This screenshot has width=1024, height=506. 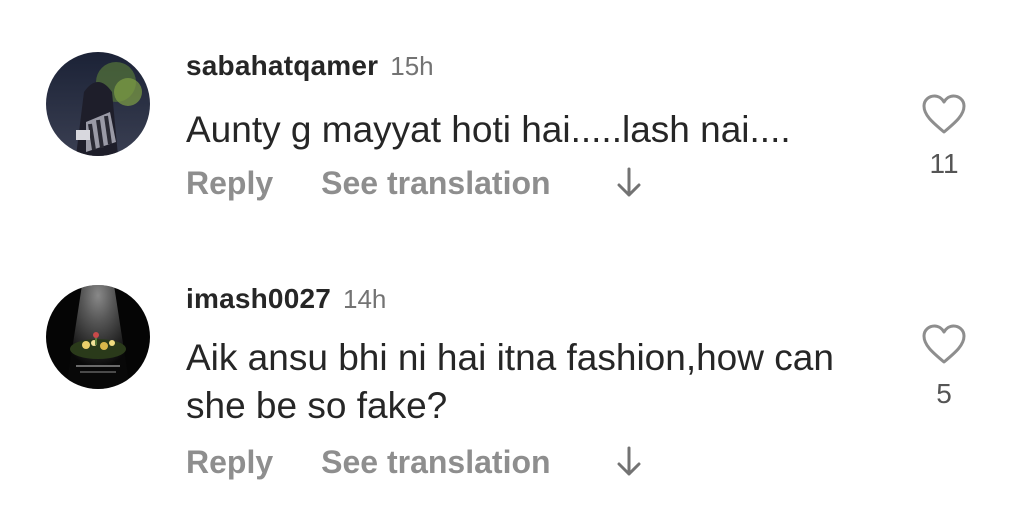 I want to click on like-control: 5, so click(x=944, y=366).